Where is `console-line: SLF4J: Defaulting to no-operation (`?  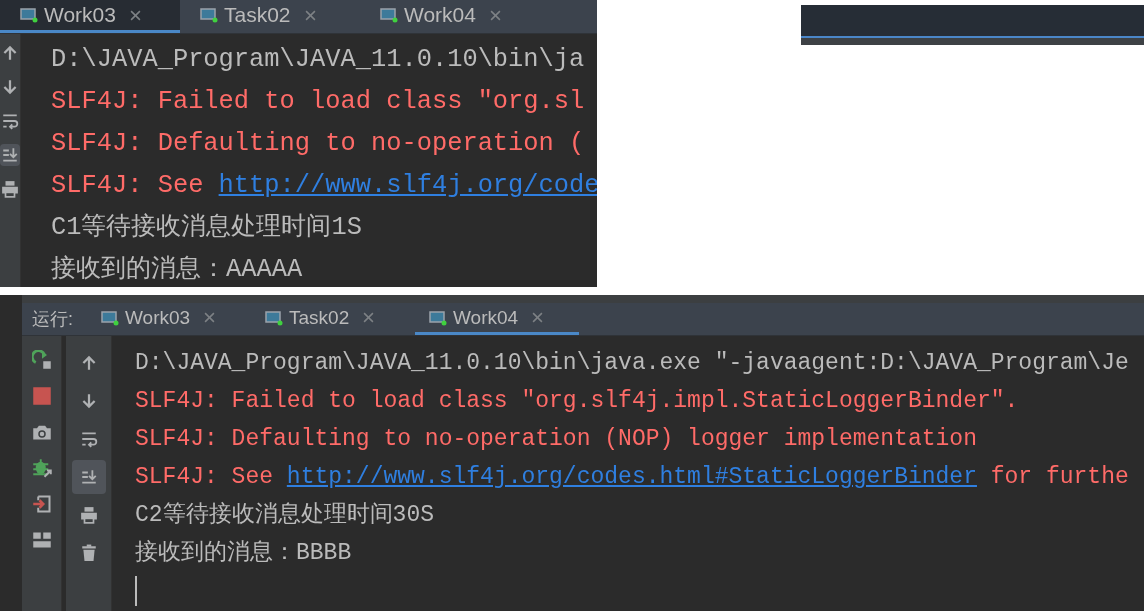
console-line: SLF4J: Defaulting to no-operation ( is located at coordinates (318, 143).